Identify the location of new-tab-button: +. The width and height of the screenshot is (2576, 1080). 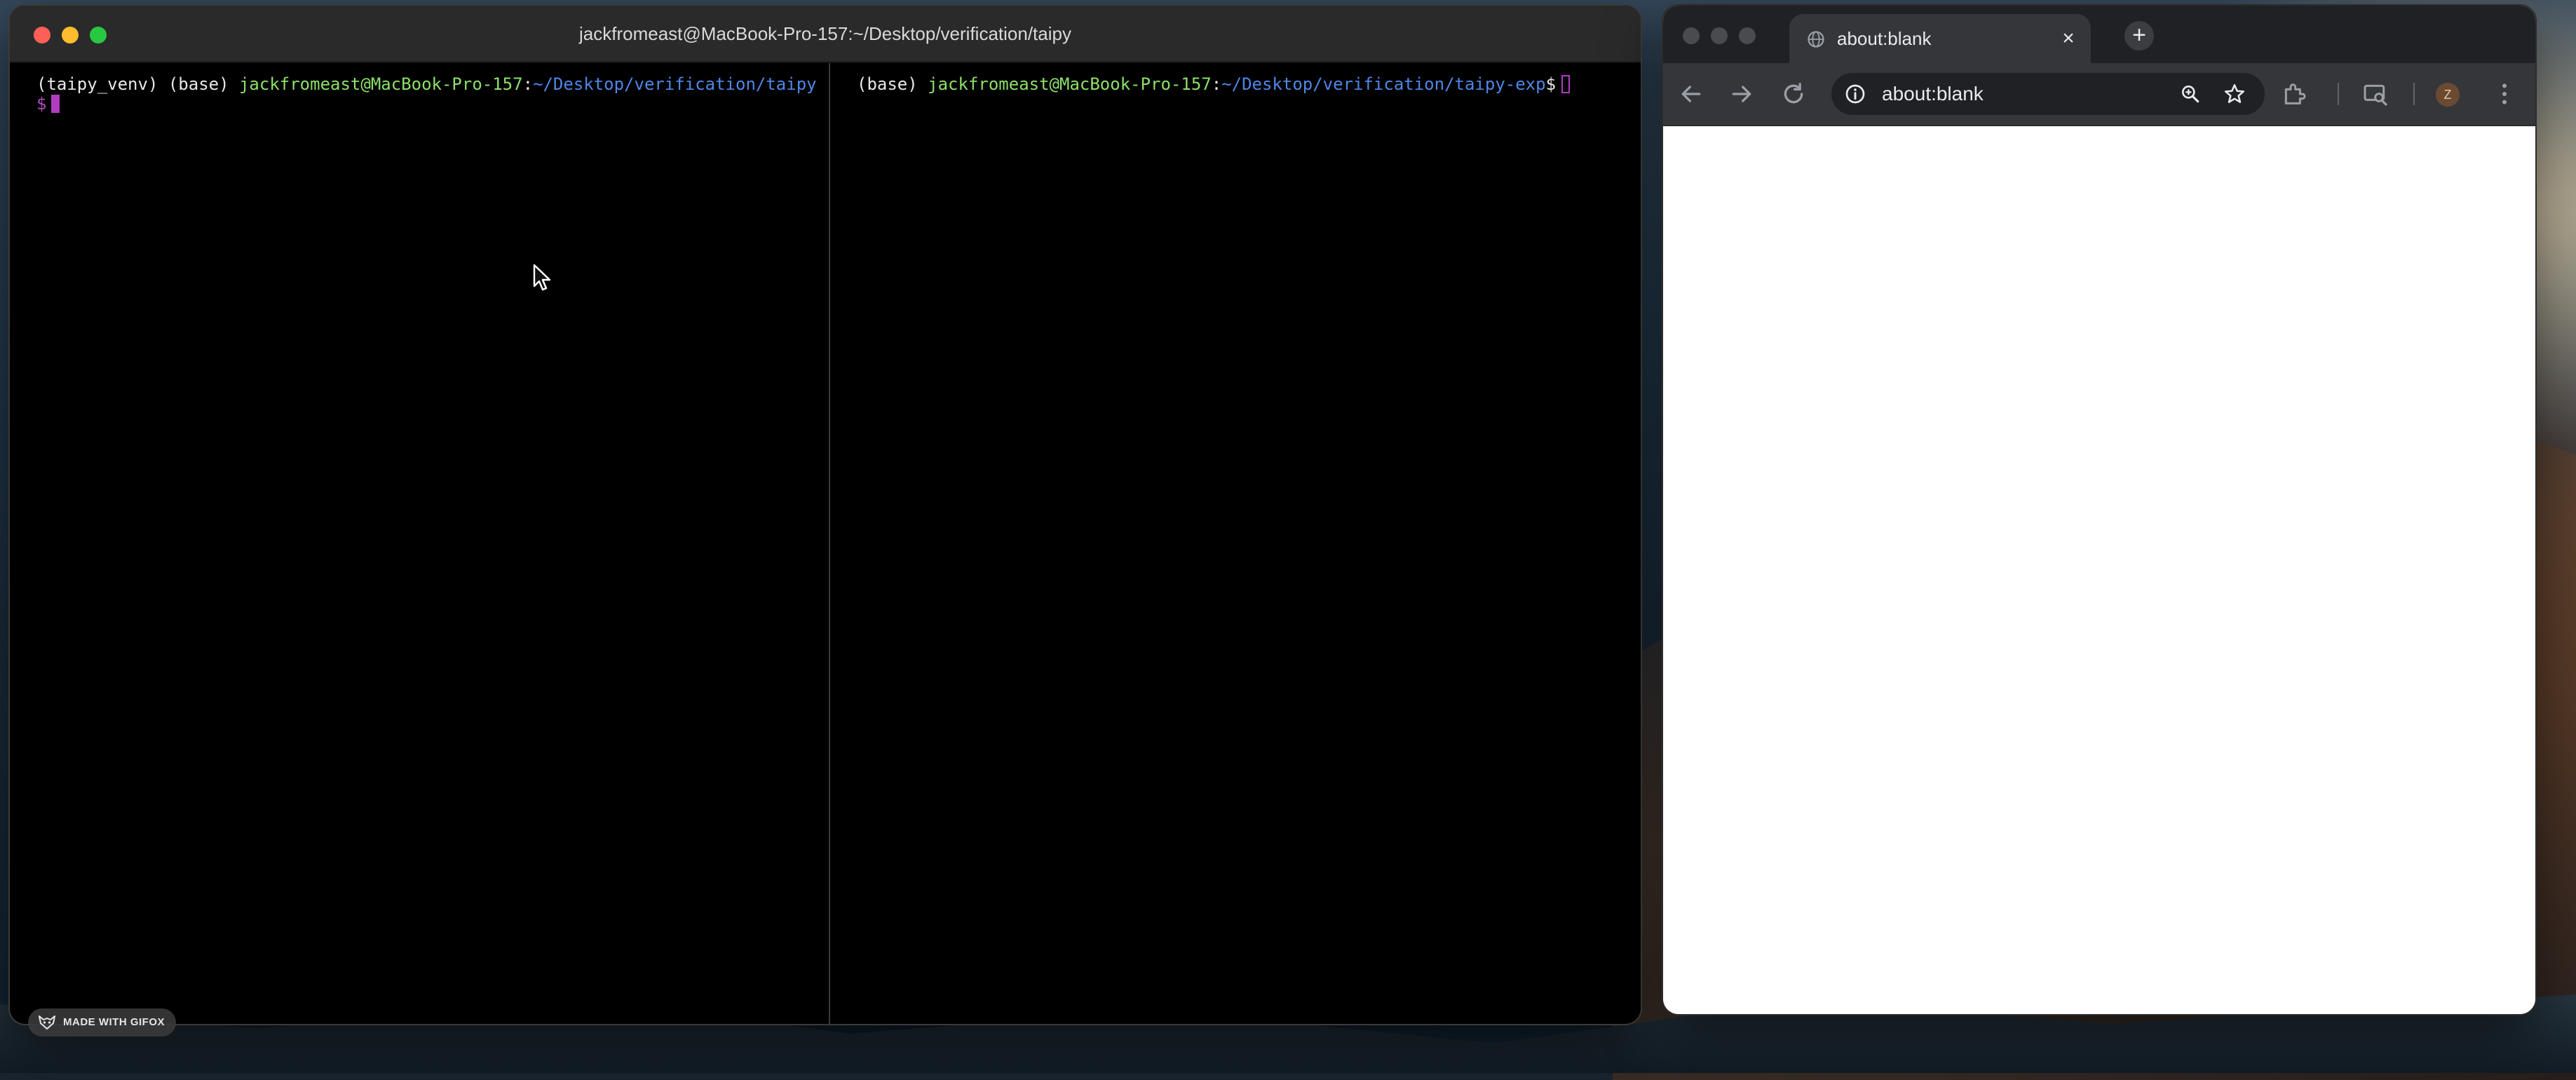
(2139, 35).